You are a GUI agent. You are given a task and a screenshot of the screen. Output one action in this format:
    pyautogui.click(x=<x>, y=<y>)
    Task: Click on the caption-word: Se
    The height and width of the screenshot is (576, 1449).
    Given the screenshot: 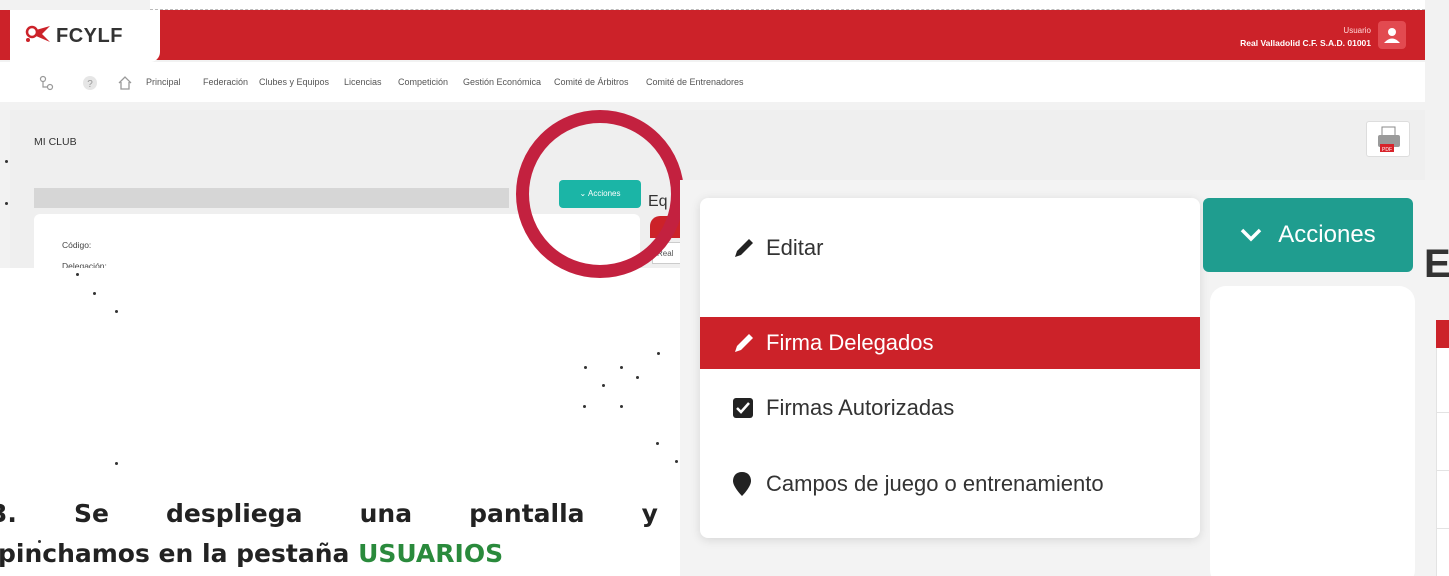 What is the action you would take?
    pyautogui.click(x=91, y=513)
    